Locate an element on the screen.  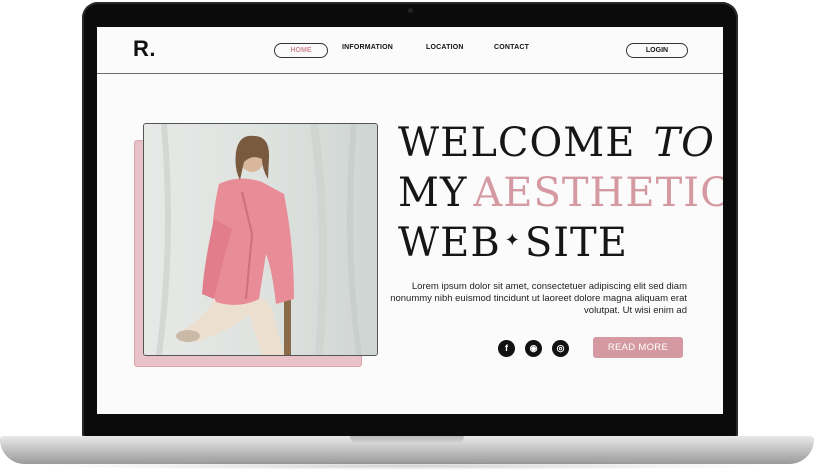
headline-welcome: WELCOME is located at coordinates (517, 143).